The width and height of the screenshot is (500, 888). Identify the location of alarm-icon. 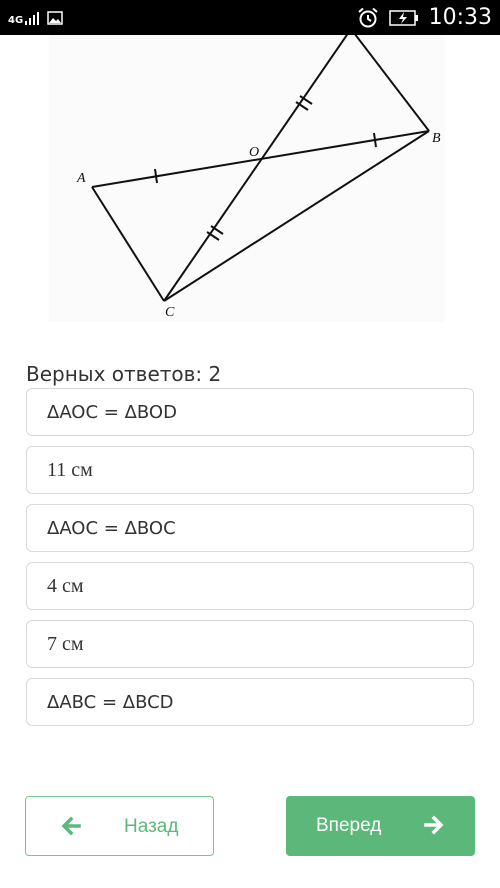
(367, 17).